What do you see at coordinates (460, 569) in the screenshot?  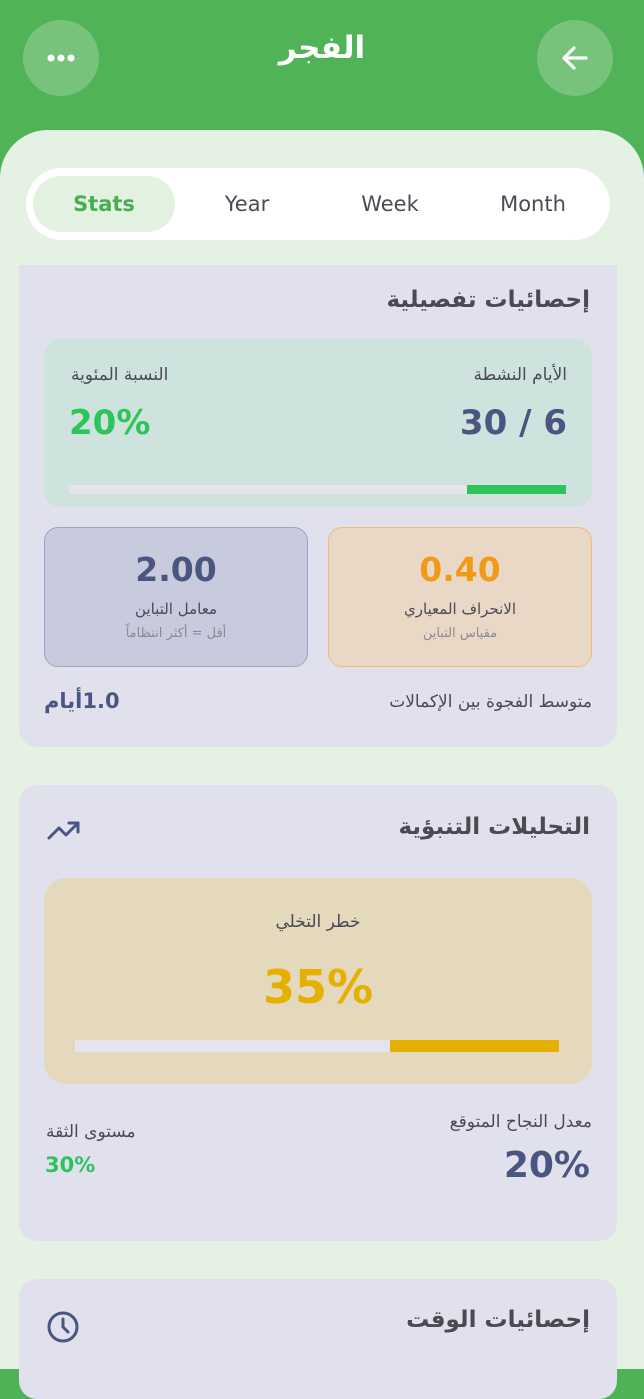 I see `std-dev-value: 0.40` at bounding box center [460, 569].